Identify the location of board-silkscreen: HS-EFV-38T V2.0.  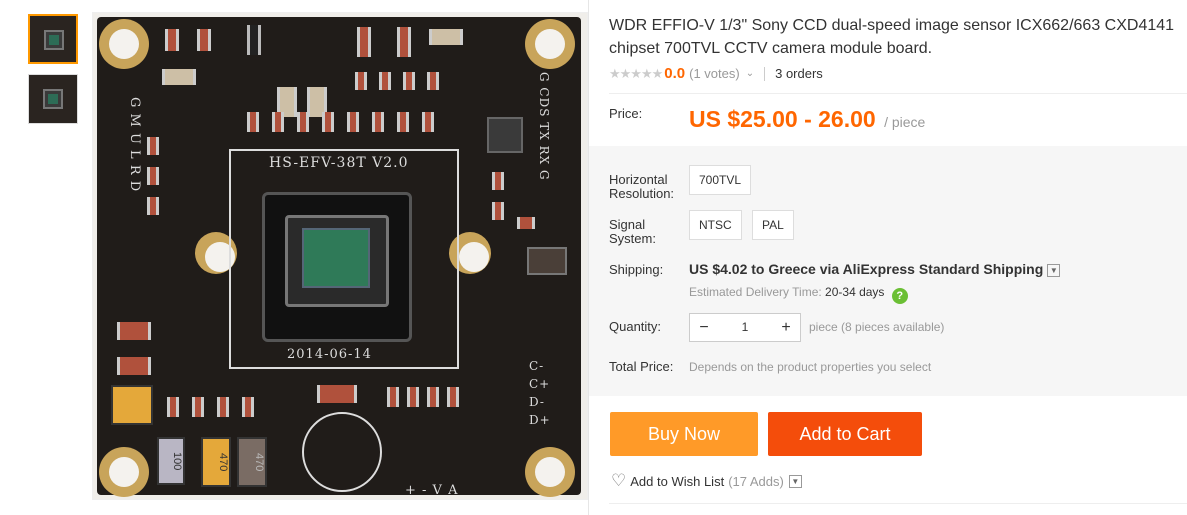
(339, 163).